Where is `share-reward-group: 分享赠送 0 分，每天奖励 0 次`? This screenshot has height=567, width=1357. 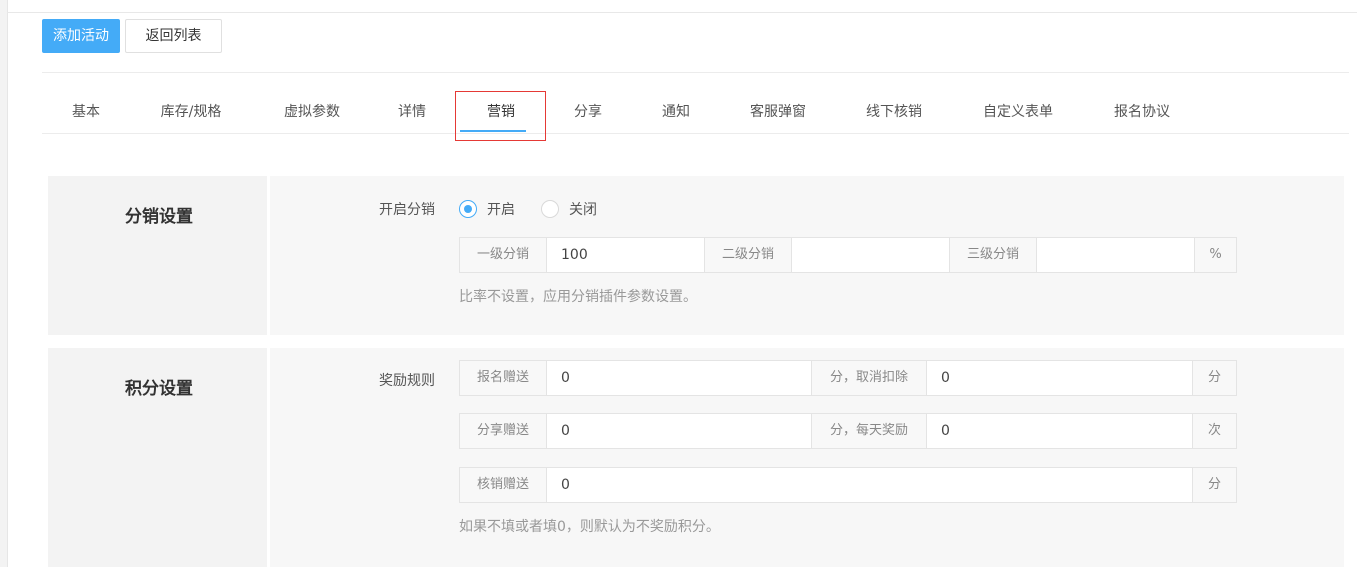
share-reward-group: 分享赠送 0 分，每天奖励 0 次 is located at coordinates (848, 431).